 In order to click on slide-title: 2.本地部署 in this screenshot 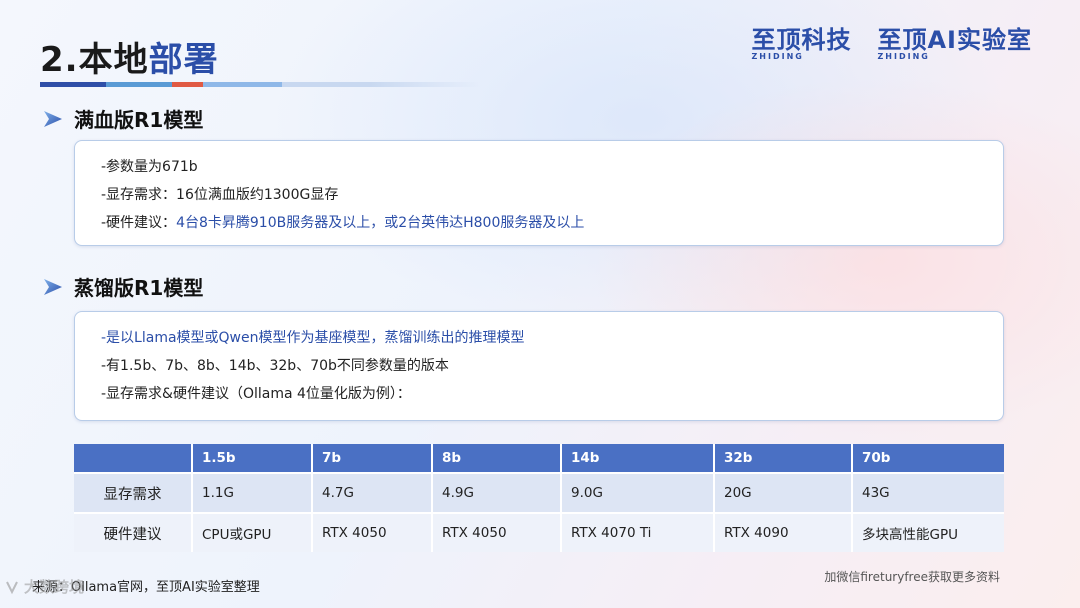, I will do `click(129, 56)`.